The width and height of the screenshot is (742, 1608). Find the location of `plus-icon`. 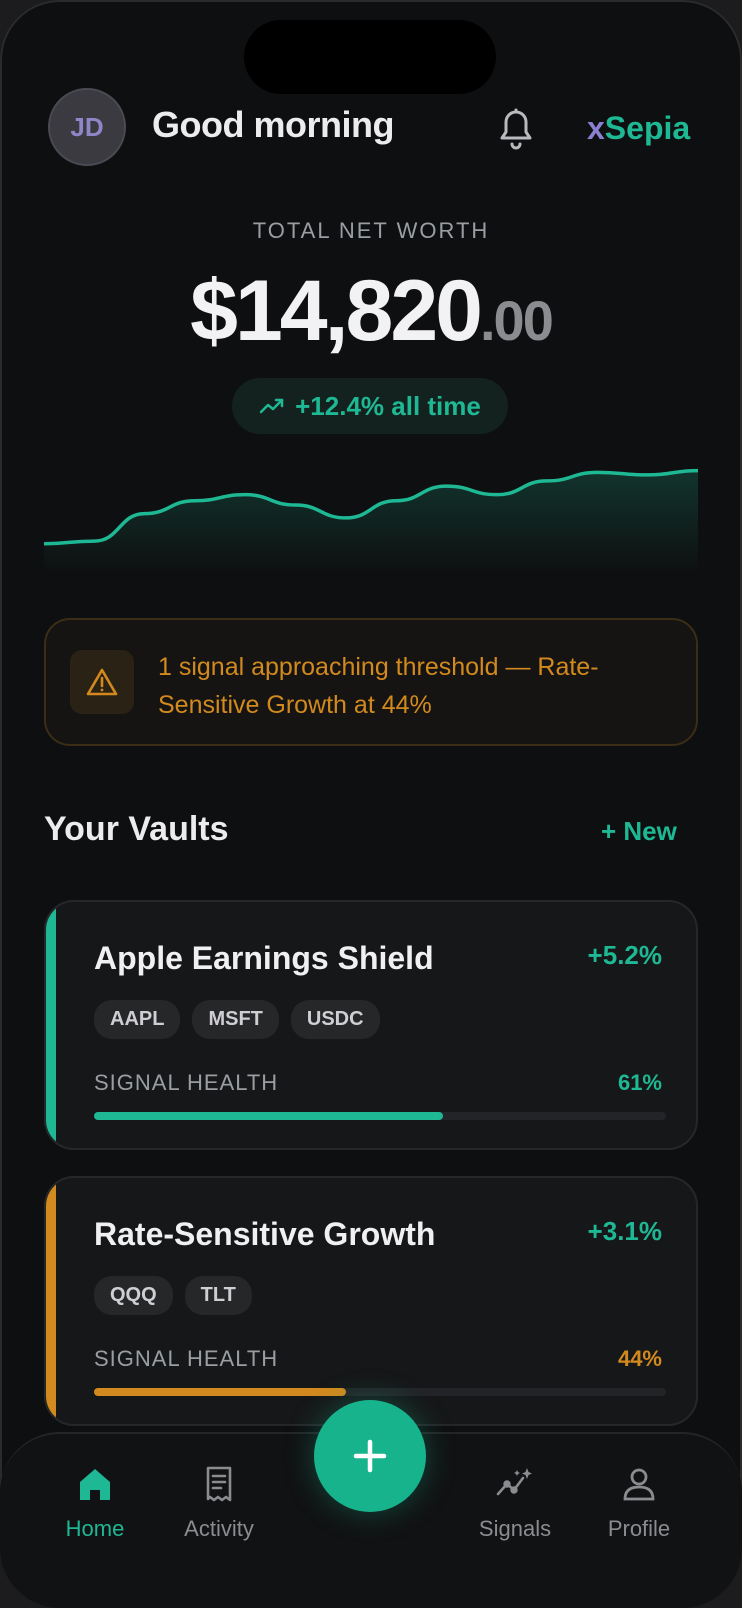

plus-icon is located at coordinates (370, 1456).